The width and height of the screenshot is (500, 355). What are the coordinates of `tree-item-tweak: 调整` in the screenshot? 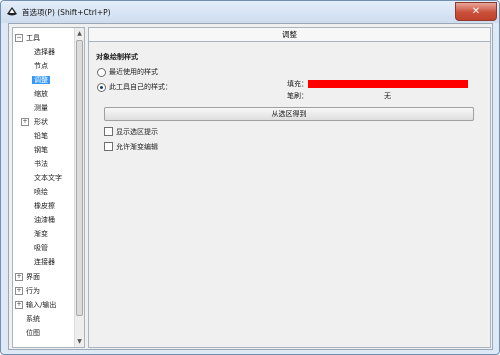 It's located at (41, 80).